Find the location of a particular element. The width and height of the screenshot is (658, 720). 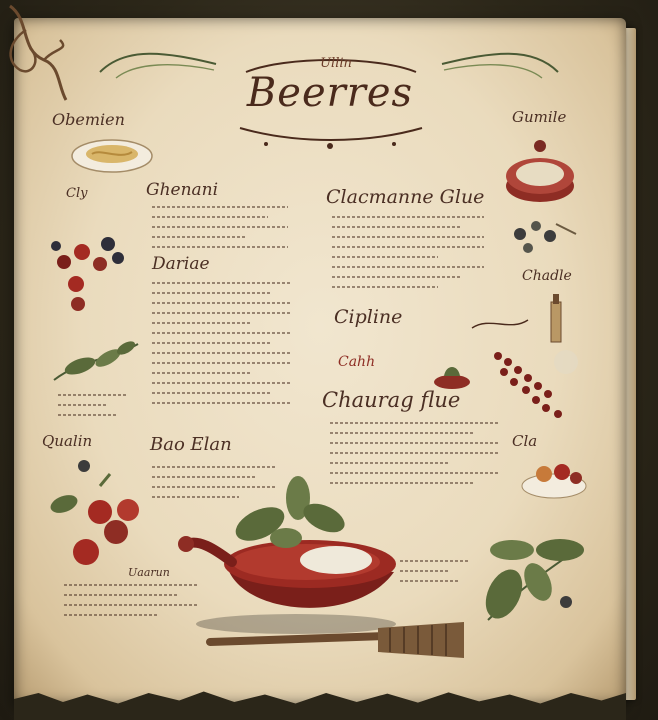

heading-left-lower: Bao Elan is located at coordinates (191, 444).